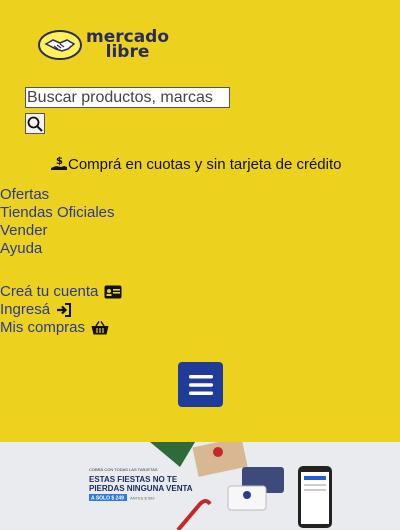  I want to click on banner-headline-2: PIERDAS NINGUNA VENTA, so click(141, 488).